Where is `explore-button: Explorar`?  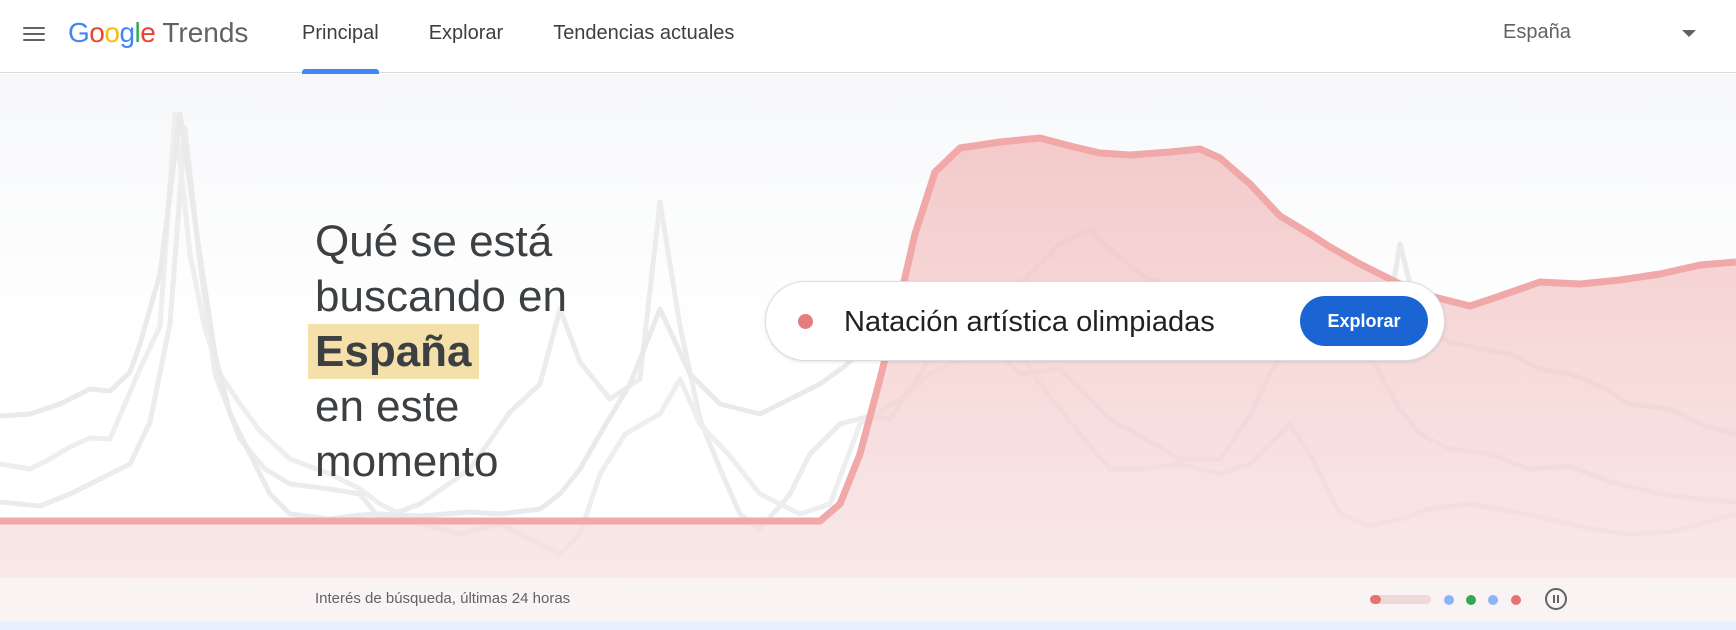 explore-button: Explorar is located at coordinates (1364, 321).